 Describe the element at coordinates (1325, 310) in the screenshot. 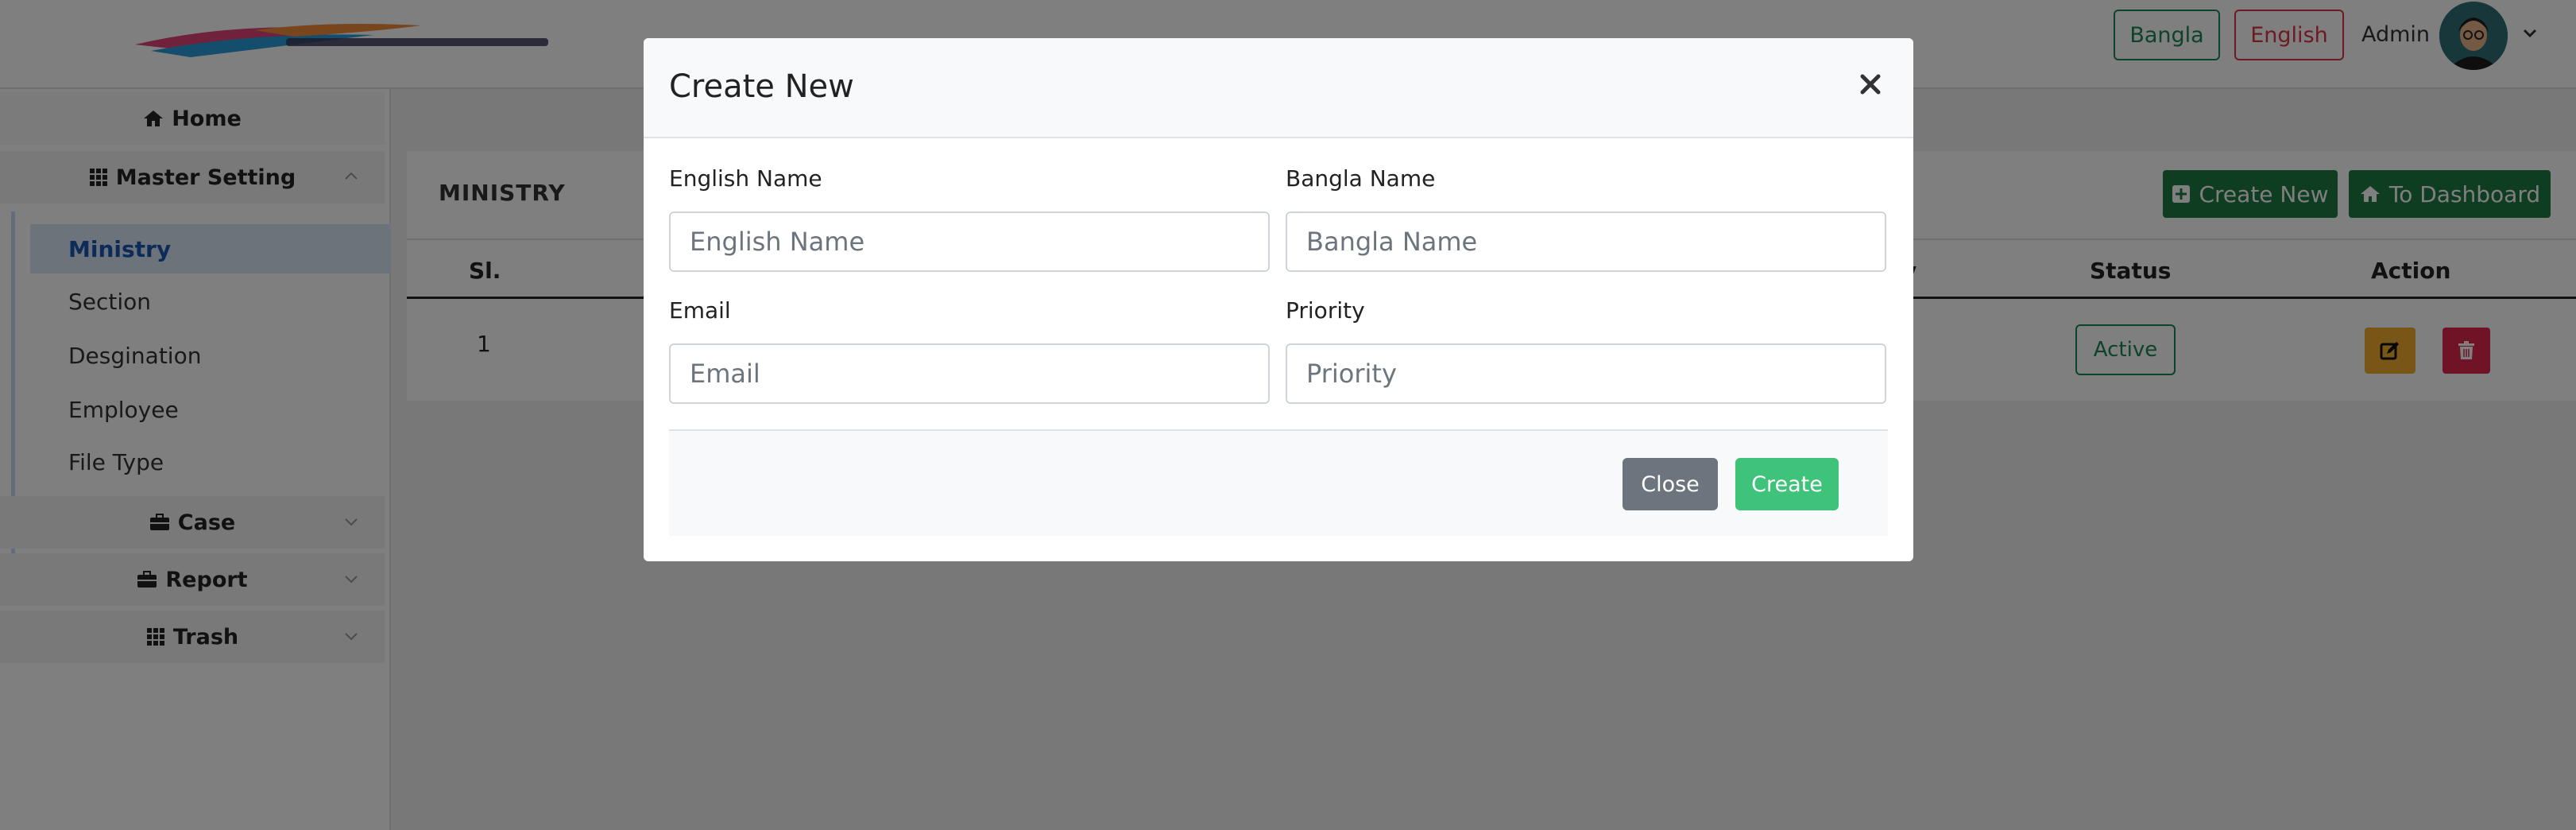

I see `priority-label: Priority` at that location.